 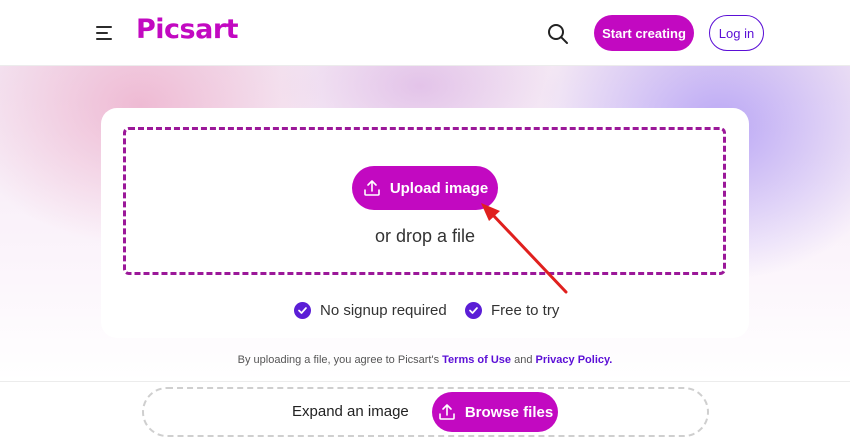 What do you see at coordinates (350, 411) in the screenshot?
I see `expand-image-text: Expand an image` at bounding box center [350, 411].